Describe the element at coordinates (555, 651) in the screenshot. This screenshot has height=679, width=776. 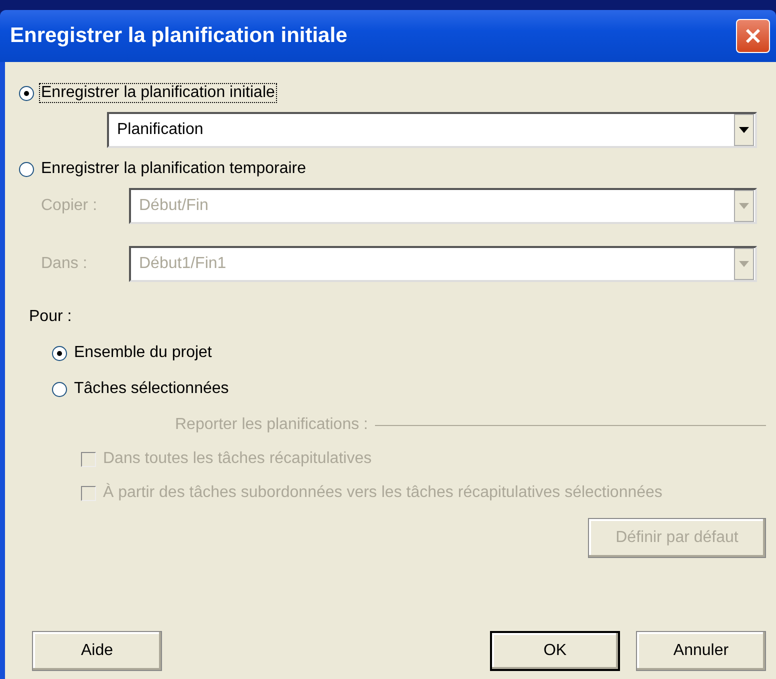
I see `dialog-button: OK` at that location.